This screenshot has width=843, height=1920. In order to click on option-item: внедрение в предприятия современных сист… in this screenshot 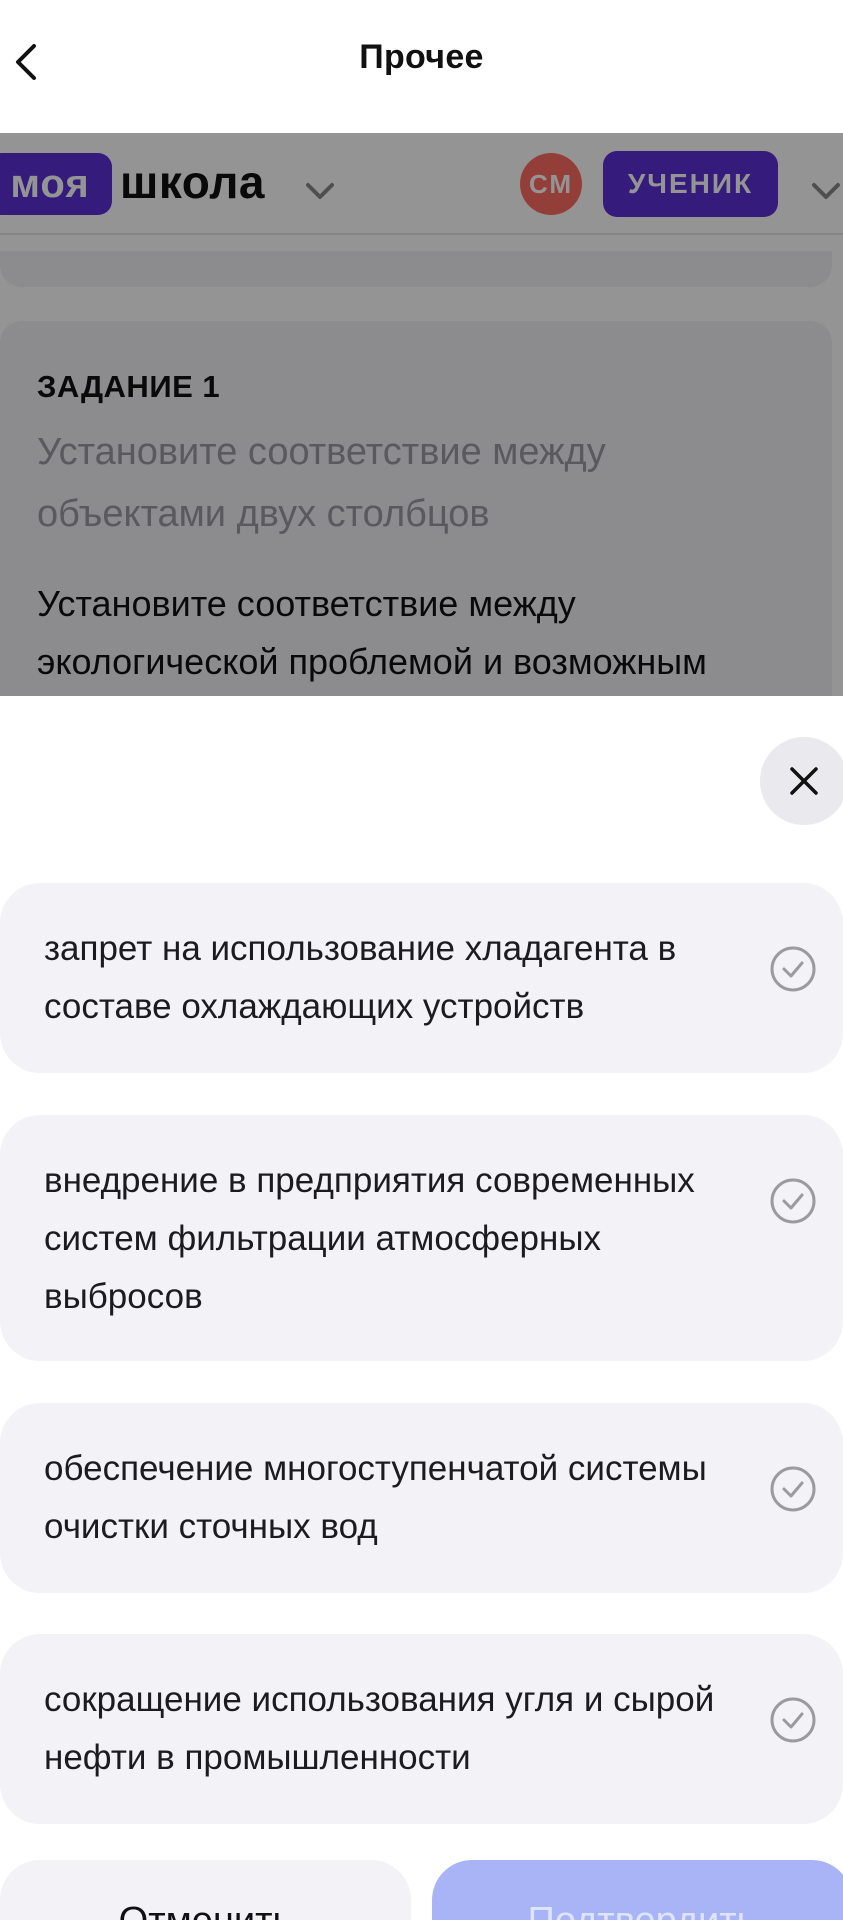, I will do `click(421, 1238)`.